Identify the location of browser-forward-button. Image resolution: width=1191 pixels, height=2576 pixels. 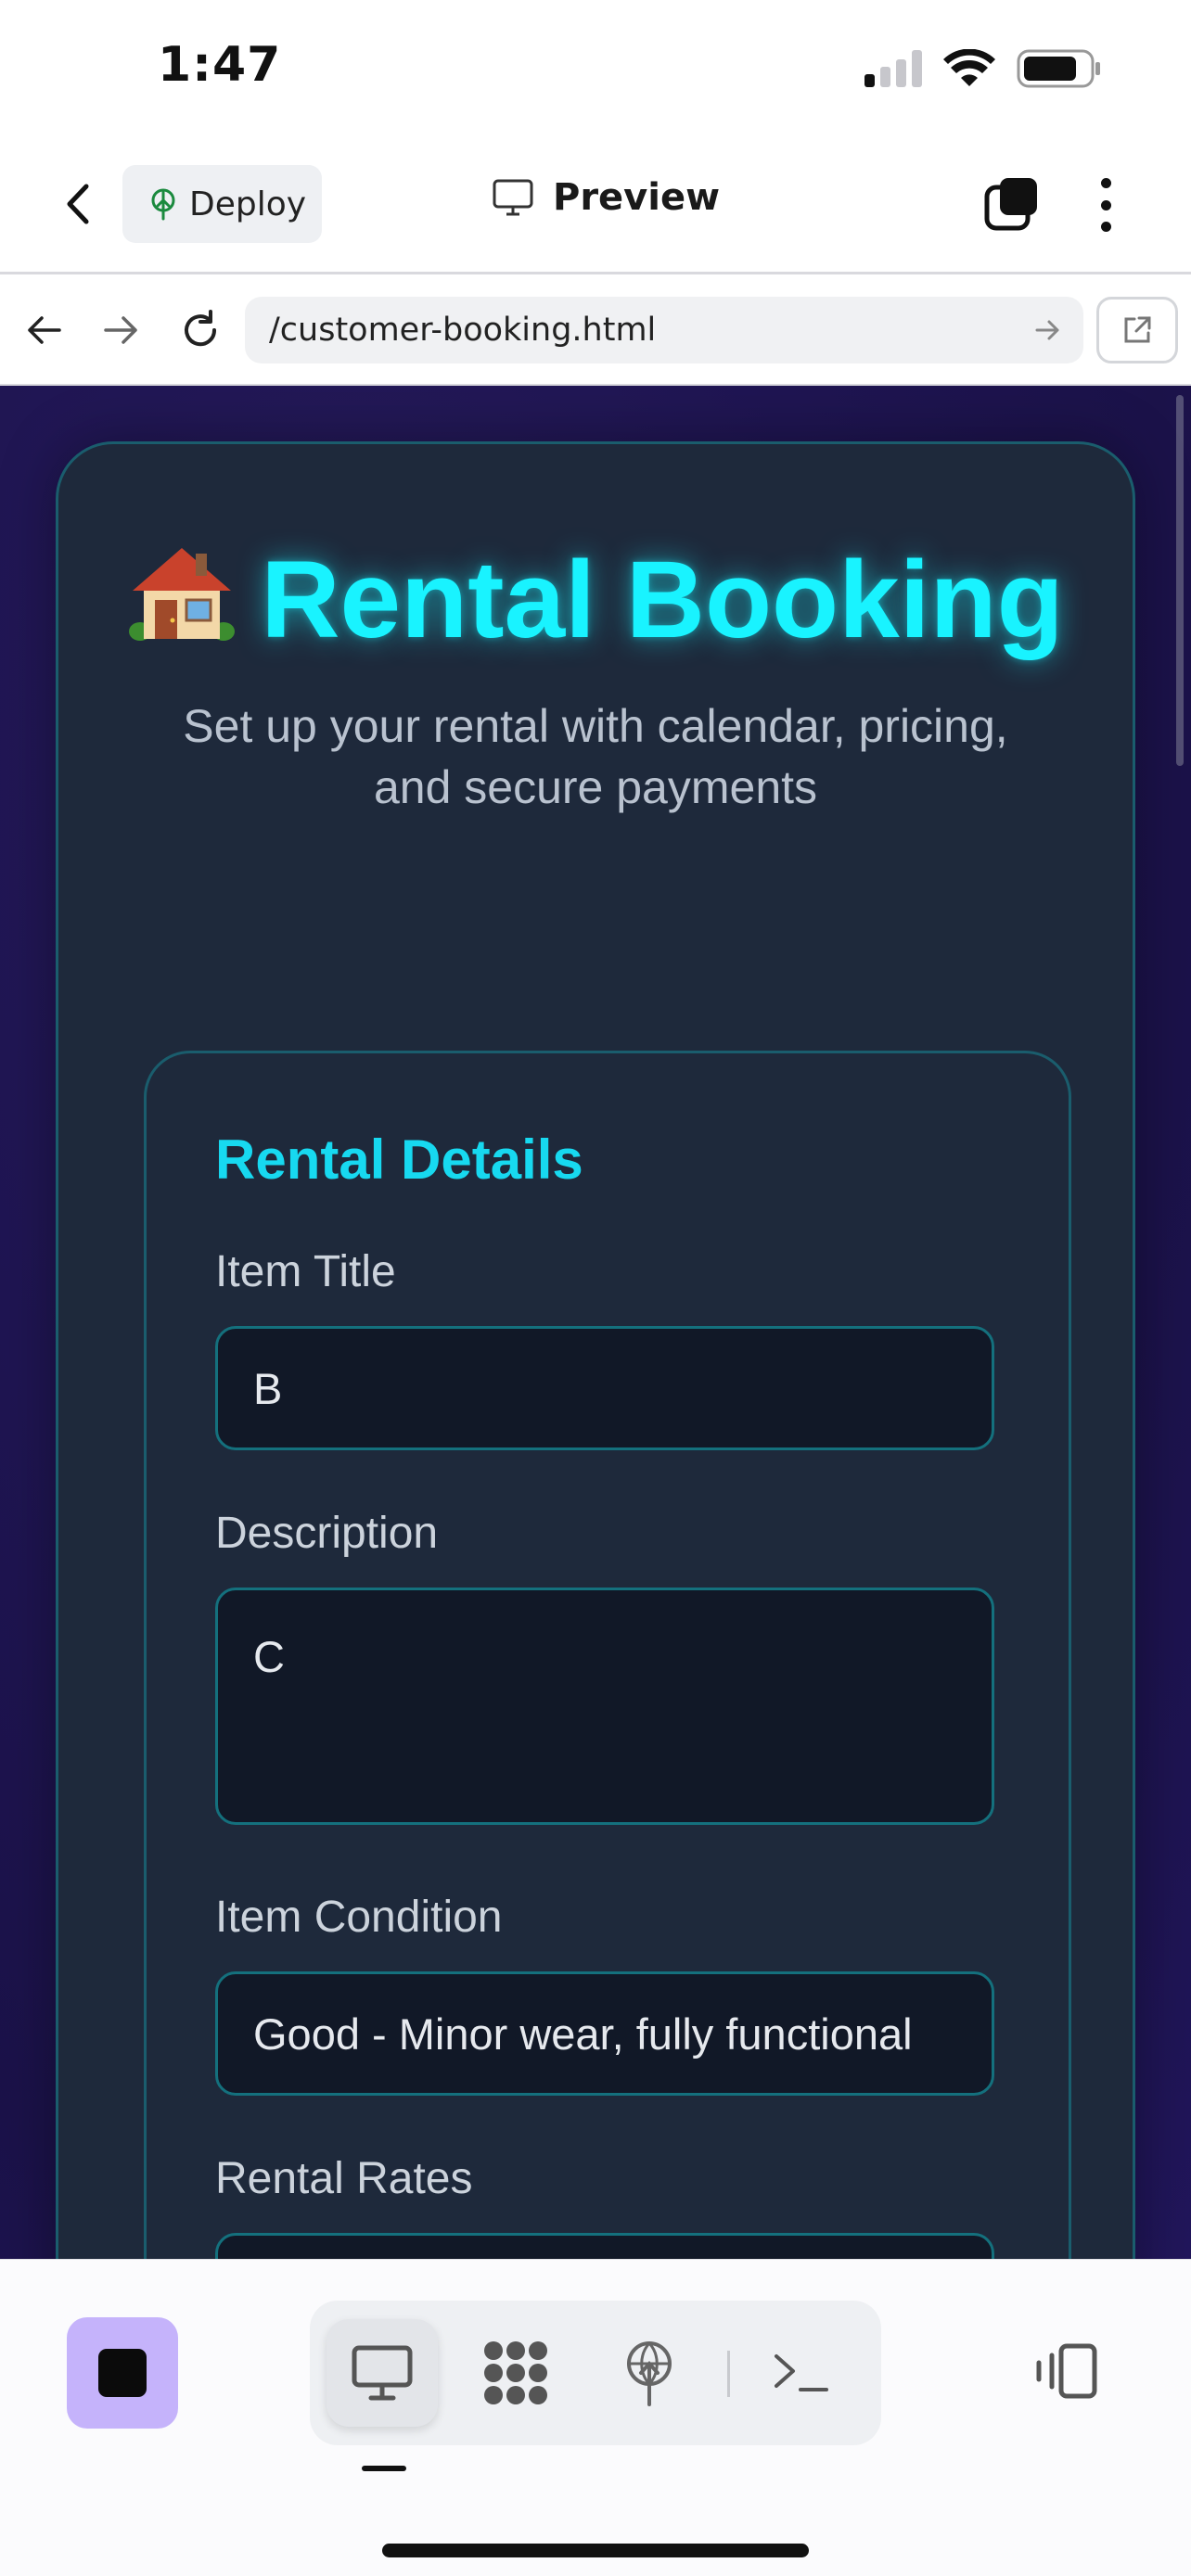
(121, 330).